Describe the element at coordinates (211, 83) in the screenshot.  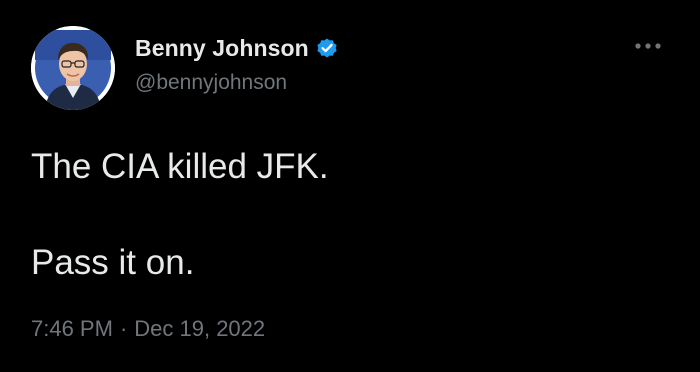
I see `author-handle: @bennyjohnson` at that location.